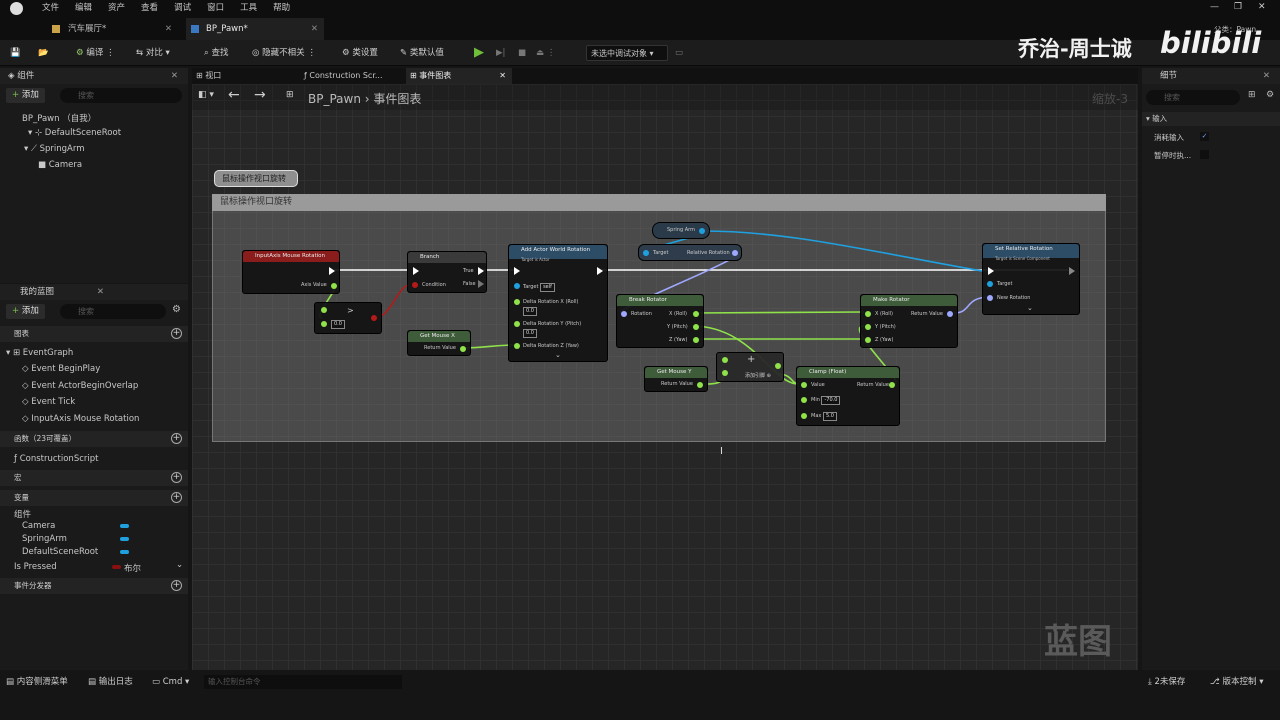 Image resolution: width=1280 pixels, height=720 pixels. What do you see at coordinates (61, 369) in the screenshot?
I see `event-begin-play: ◇ Event BeginPlay` at bounding box center [61, 369].